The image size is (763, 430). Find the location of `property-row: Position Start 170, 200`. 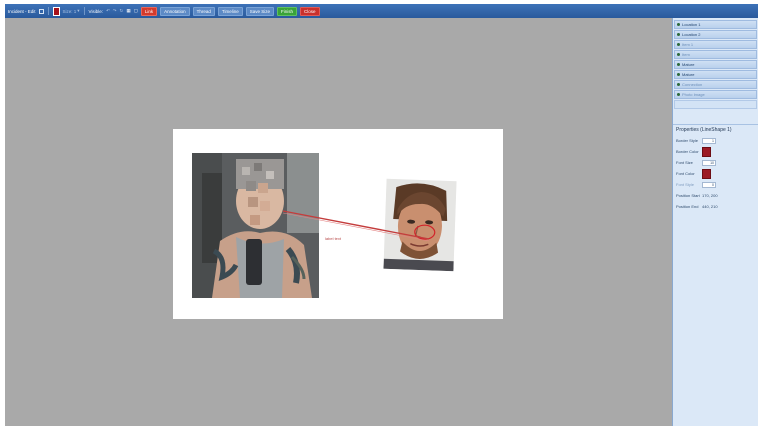

property-row: Position Start 170, 200 is located at coordinates (715, 195).